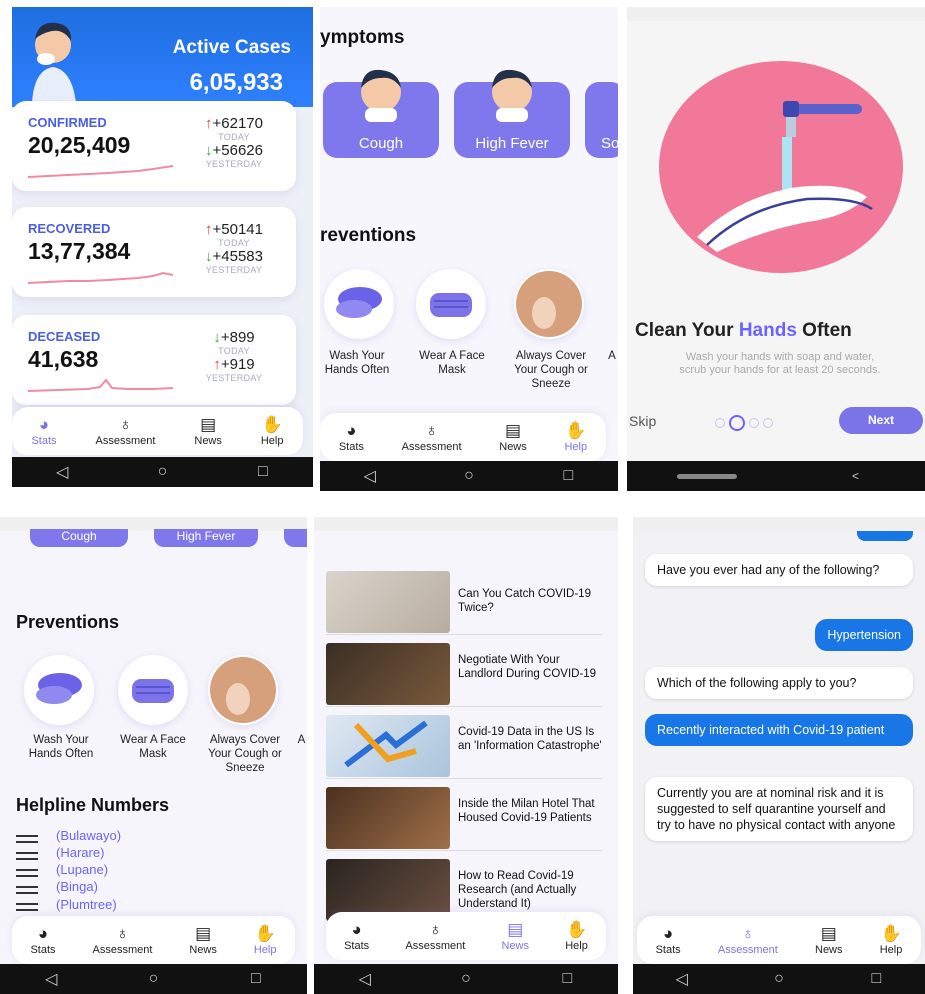 This screenshot has width=925, height=994. I want to click on status-bar, so click(776, 14).